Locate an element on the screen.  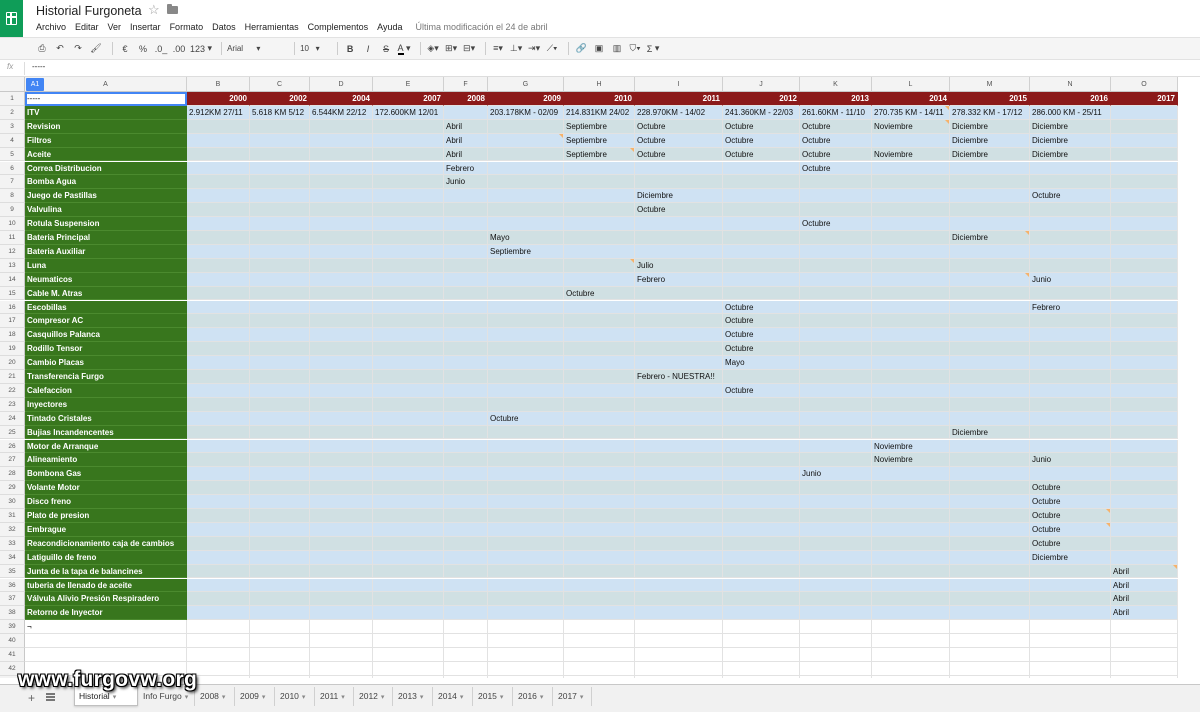
data-cell: Octubre is located at coordinates (761, 307).